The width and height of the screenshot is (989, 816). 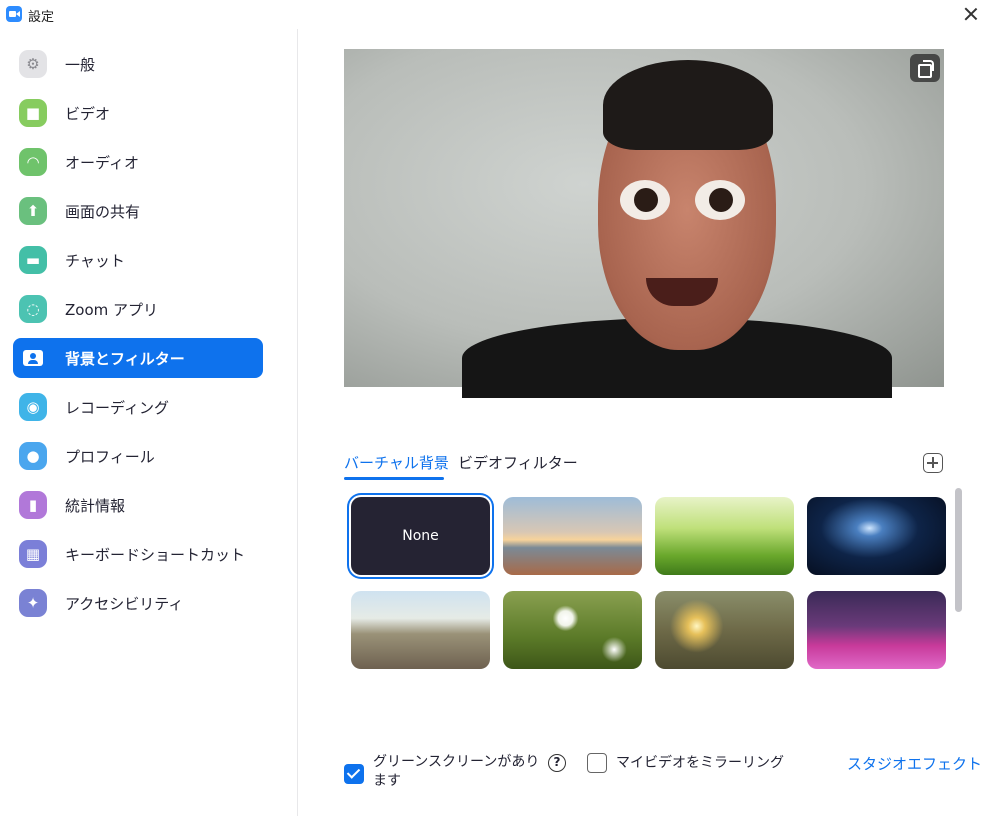 I want to click on background-filter-icon, so click(x=33, y=358).